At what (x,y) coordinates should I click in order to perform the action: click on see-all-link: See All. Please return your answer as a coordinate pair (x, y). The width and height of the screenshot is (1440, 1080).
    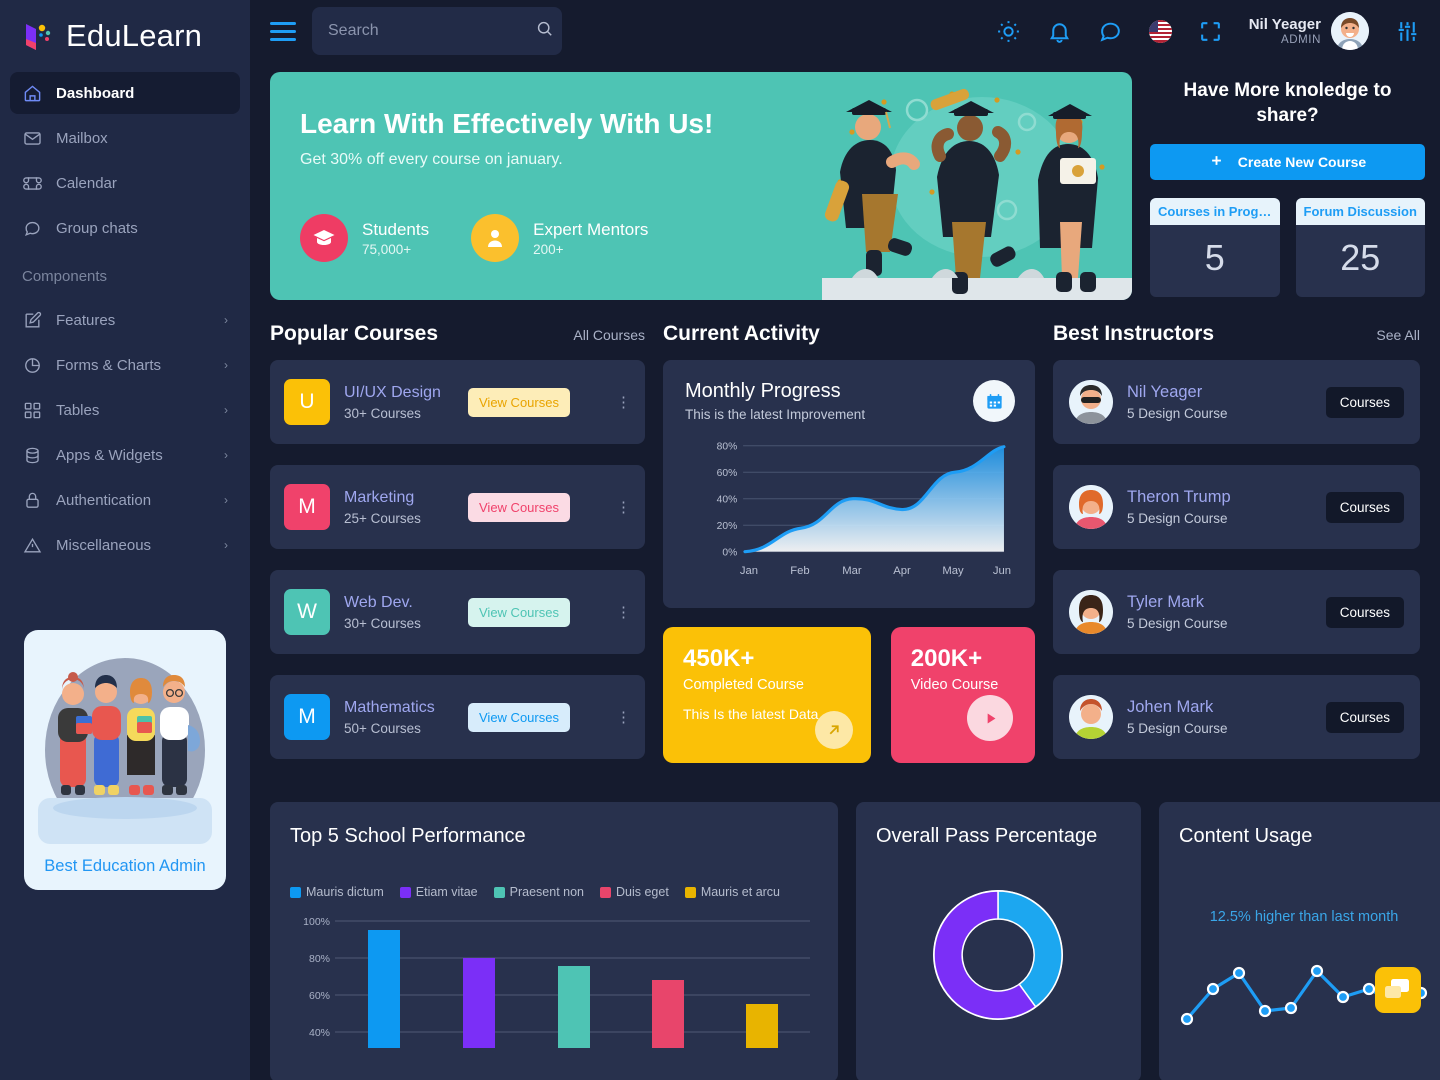
    Looking at the image, I should click on (1398, 335).